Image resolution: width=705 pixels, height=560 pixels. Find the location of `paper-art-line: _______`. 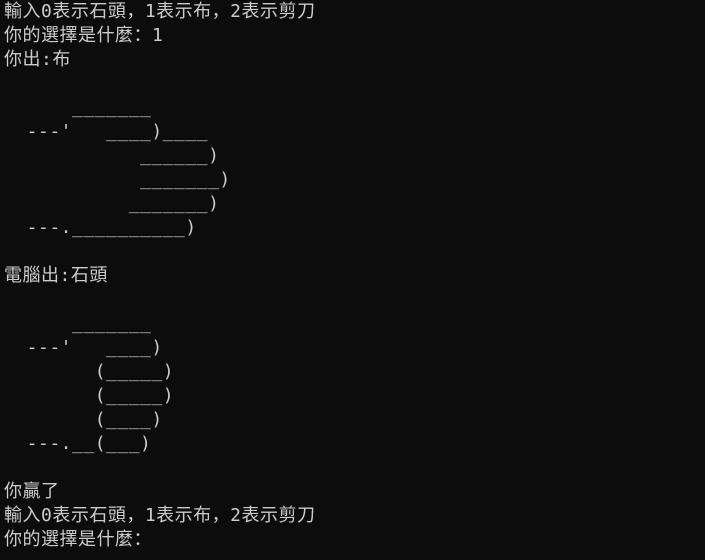

paper-art-line: _______ is located at coordinates (78, 107).